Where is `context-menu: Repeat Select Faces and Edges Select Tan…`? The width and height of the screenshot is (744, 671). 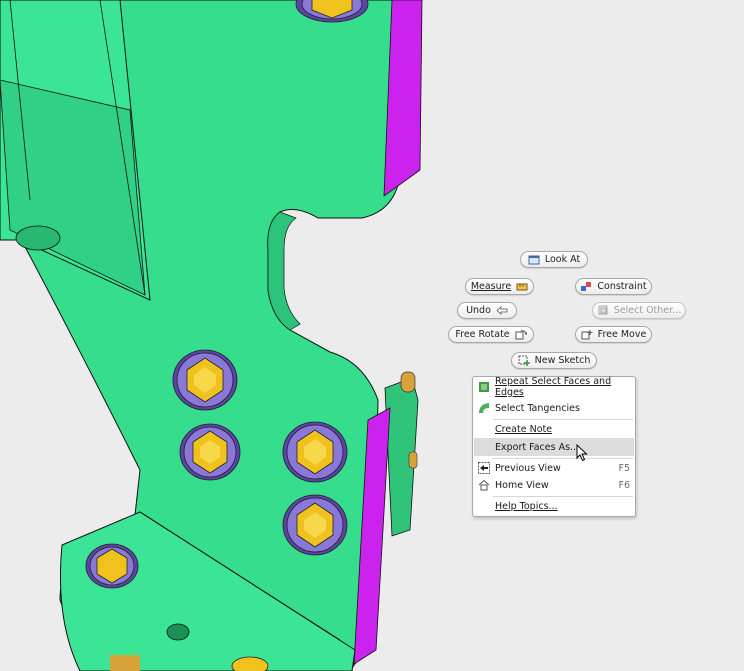
context-menu: Repeat Select Faces and Edges Select Tan… is located at coordinates (554, 446).